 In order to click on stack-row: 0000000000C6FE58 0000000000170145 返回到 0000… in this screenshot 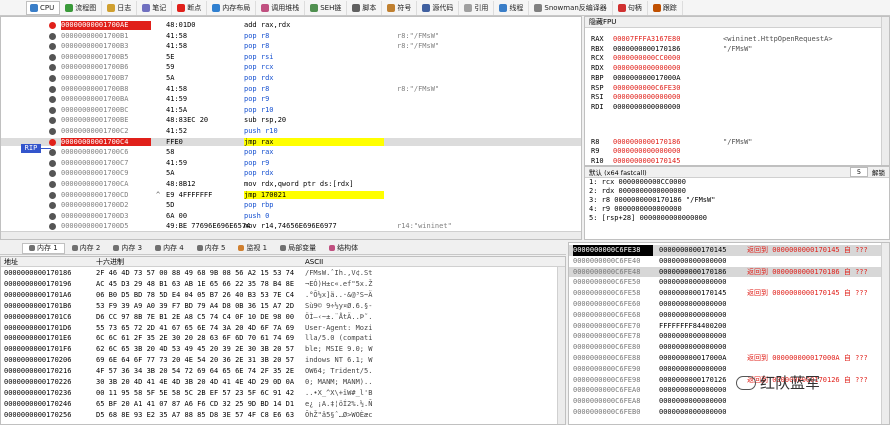, I will do `click(729, 293)`.